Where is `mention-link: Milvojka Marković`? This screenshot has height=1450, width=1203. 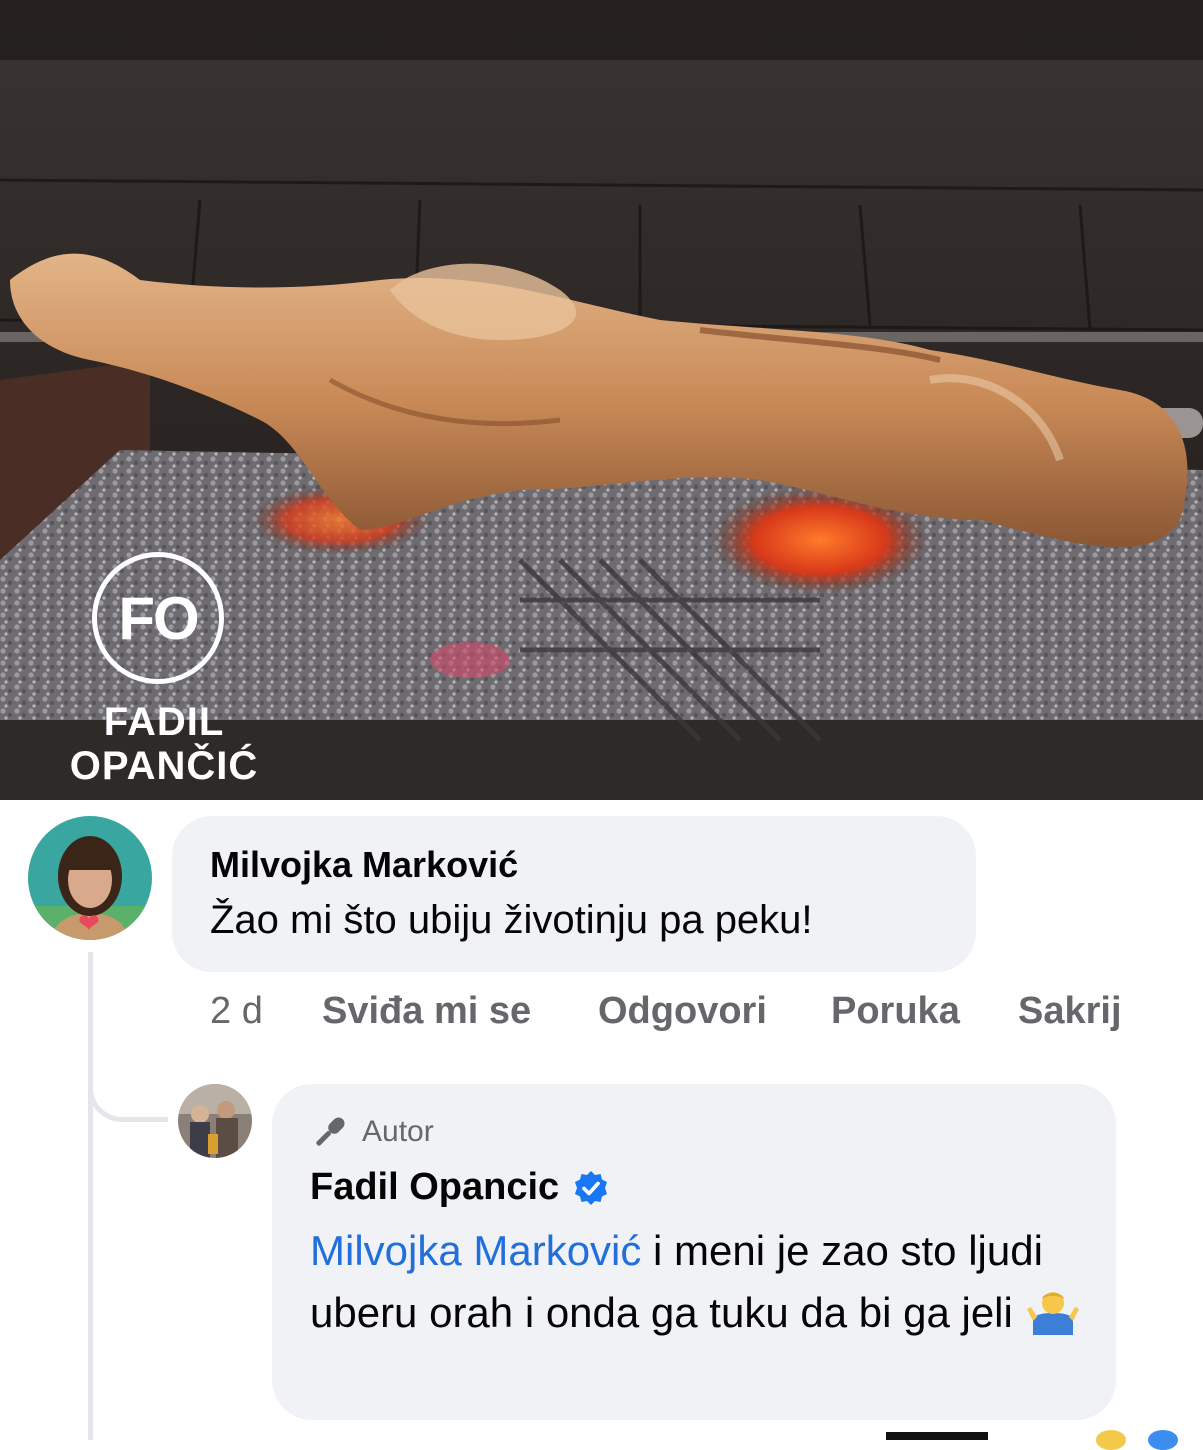 mention-link: Milvojka Marković is located at coordinates (475, 1250).